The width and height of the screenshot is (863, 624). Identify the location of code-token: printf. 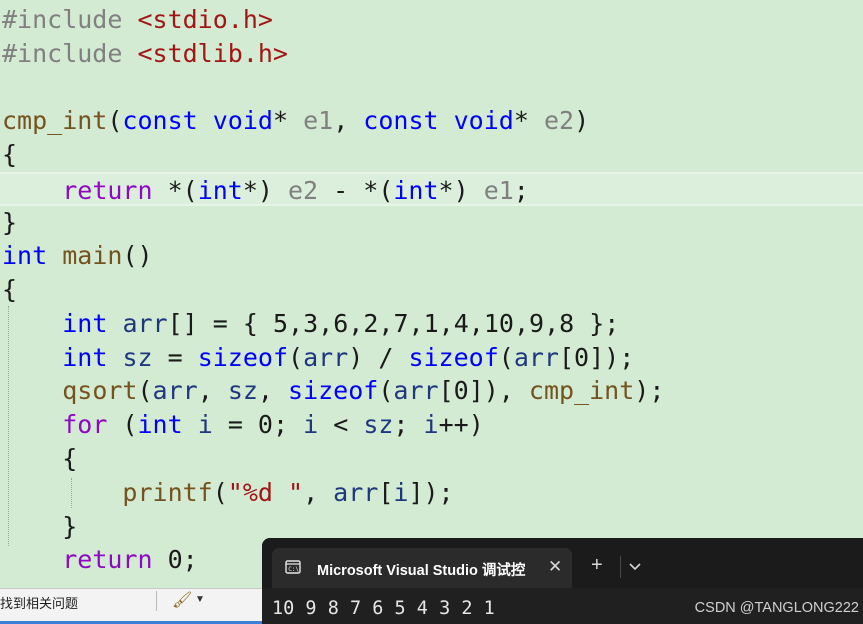
(167, 492).